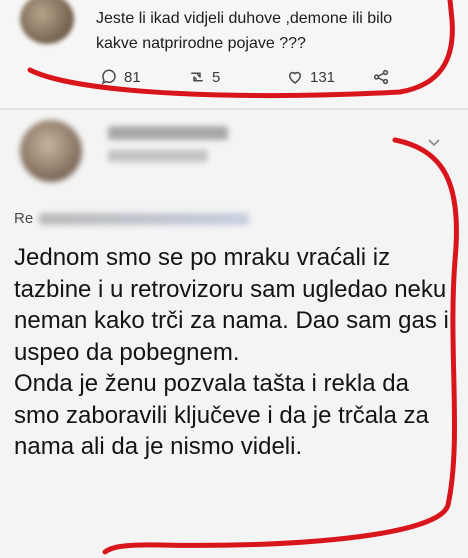  What do you see at coordinates (120, 77) in the screenshot?
I see `reply-button: 81` at bounding box center [120, 77].